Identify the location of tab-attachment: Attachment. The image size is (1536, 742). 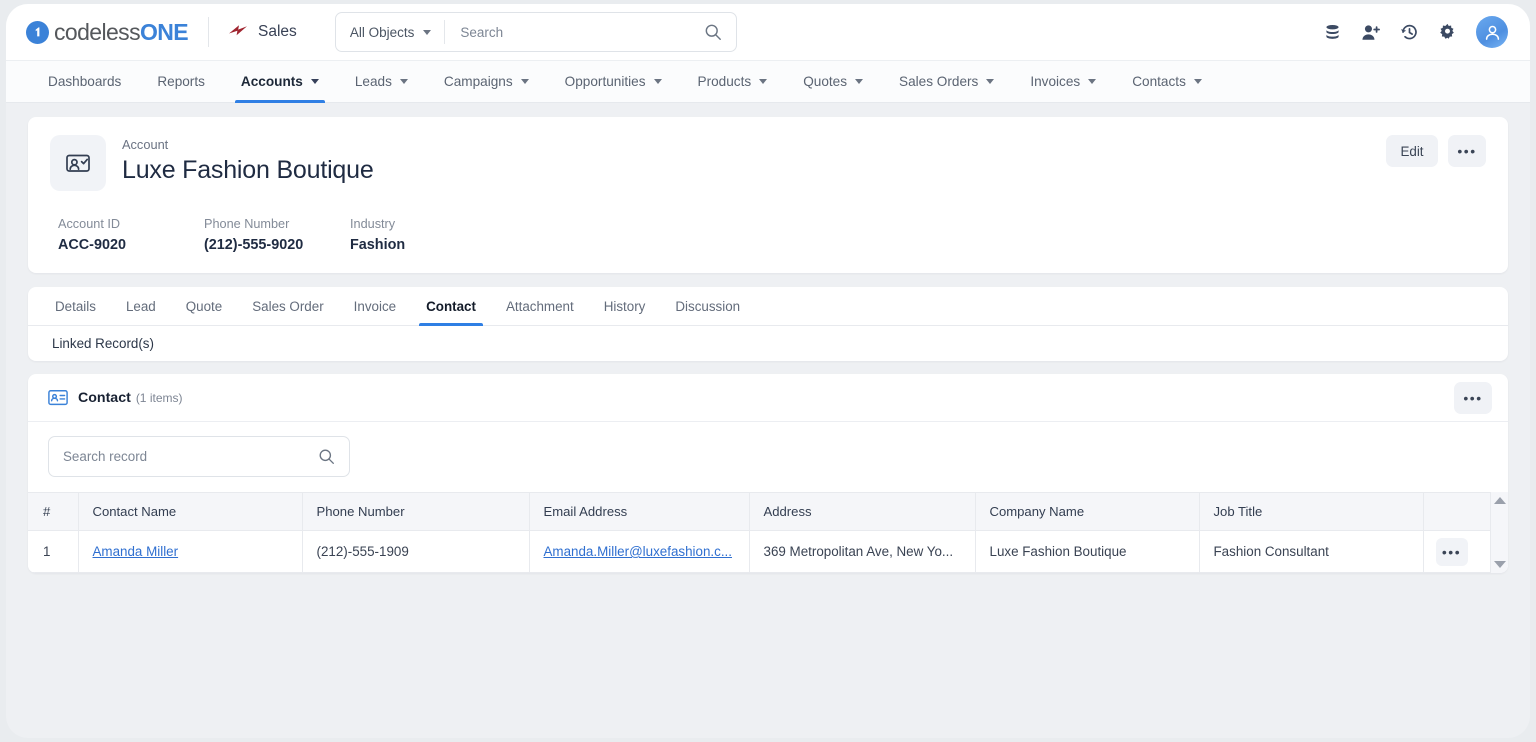
(540, 306).